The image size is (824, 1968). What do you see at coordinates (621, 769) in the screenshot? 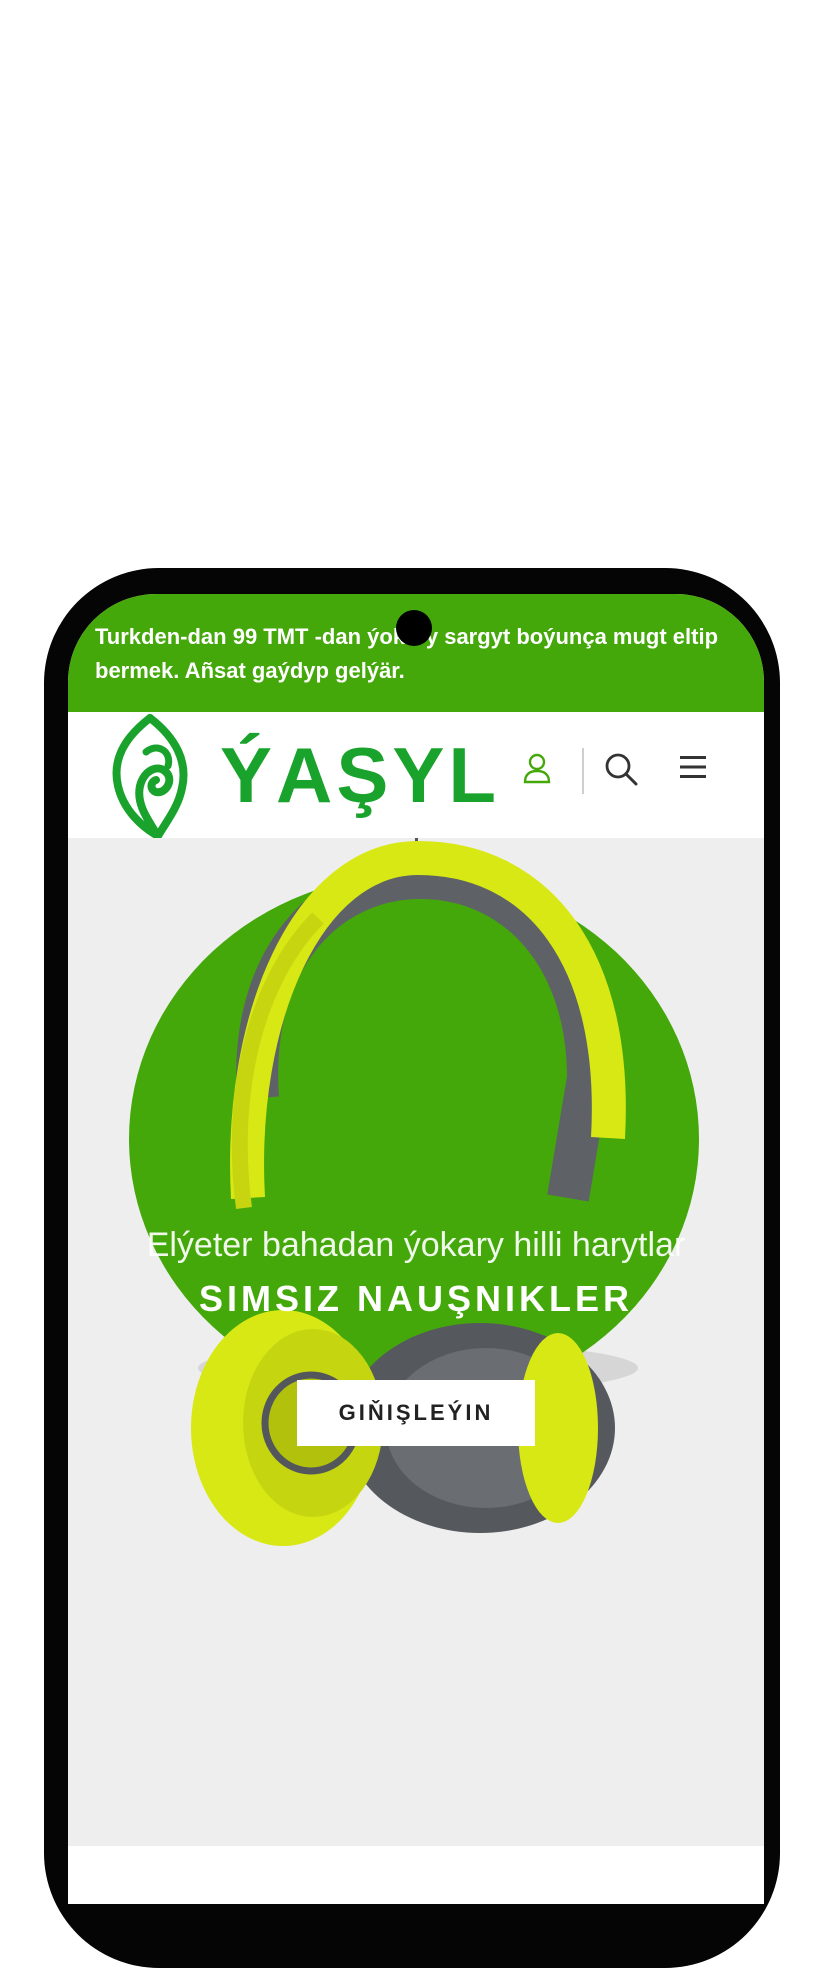
I see `search-icon` at bounding box center [621, 769].